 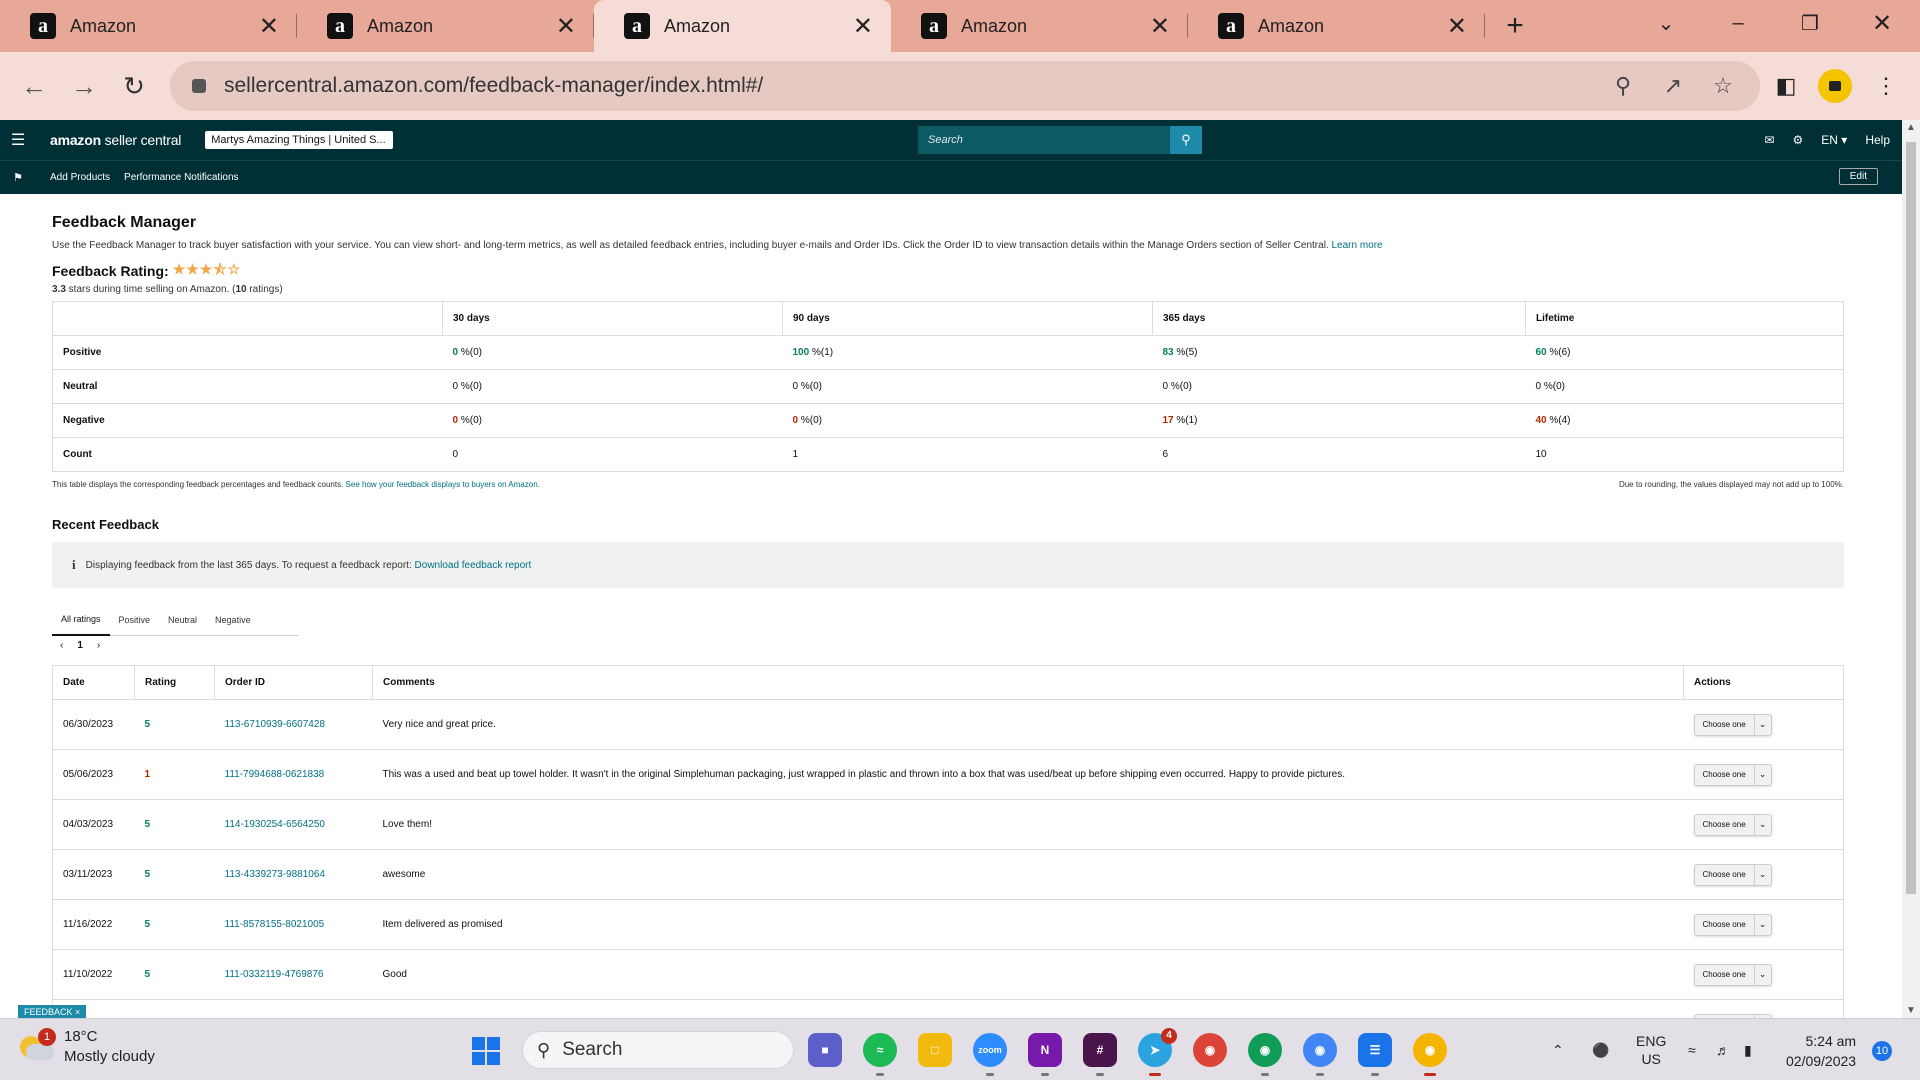 What do you see at coordinates (1835, 86) in the screenshot?
I see `profile-avatar` at bounding box center [1835, 86].